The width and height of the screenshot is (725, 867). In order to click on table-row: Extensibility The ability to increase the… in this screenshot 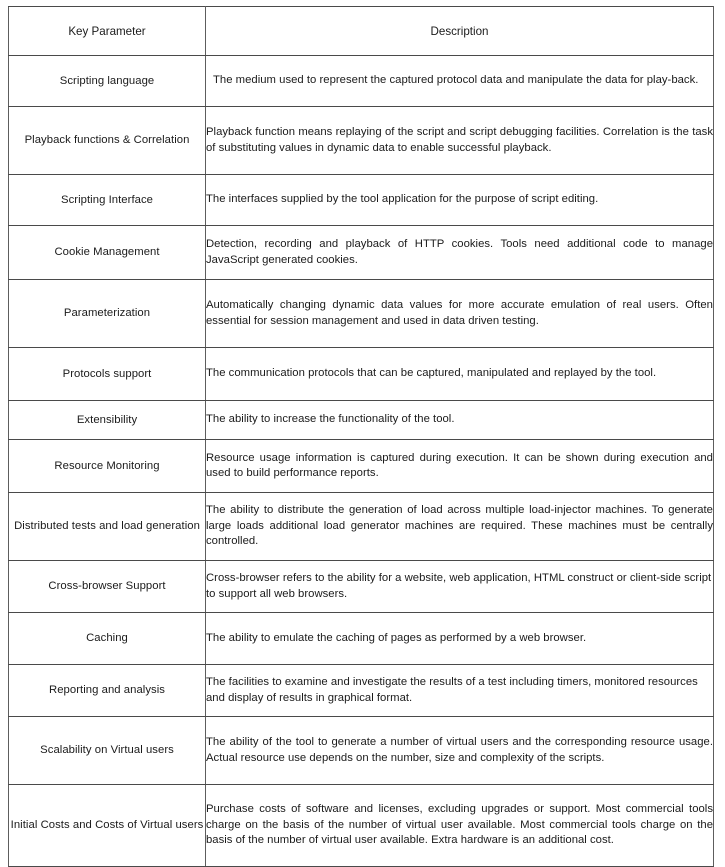, I will do `click(361, 420)`.